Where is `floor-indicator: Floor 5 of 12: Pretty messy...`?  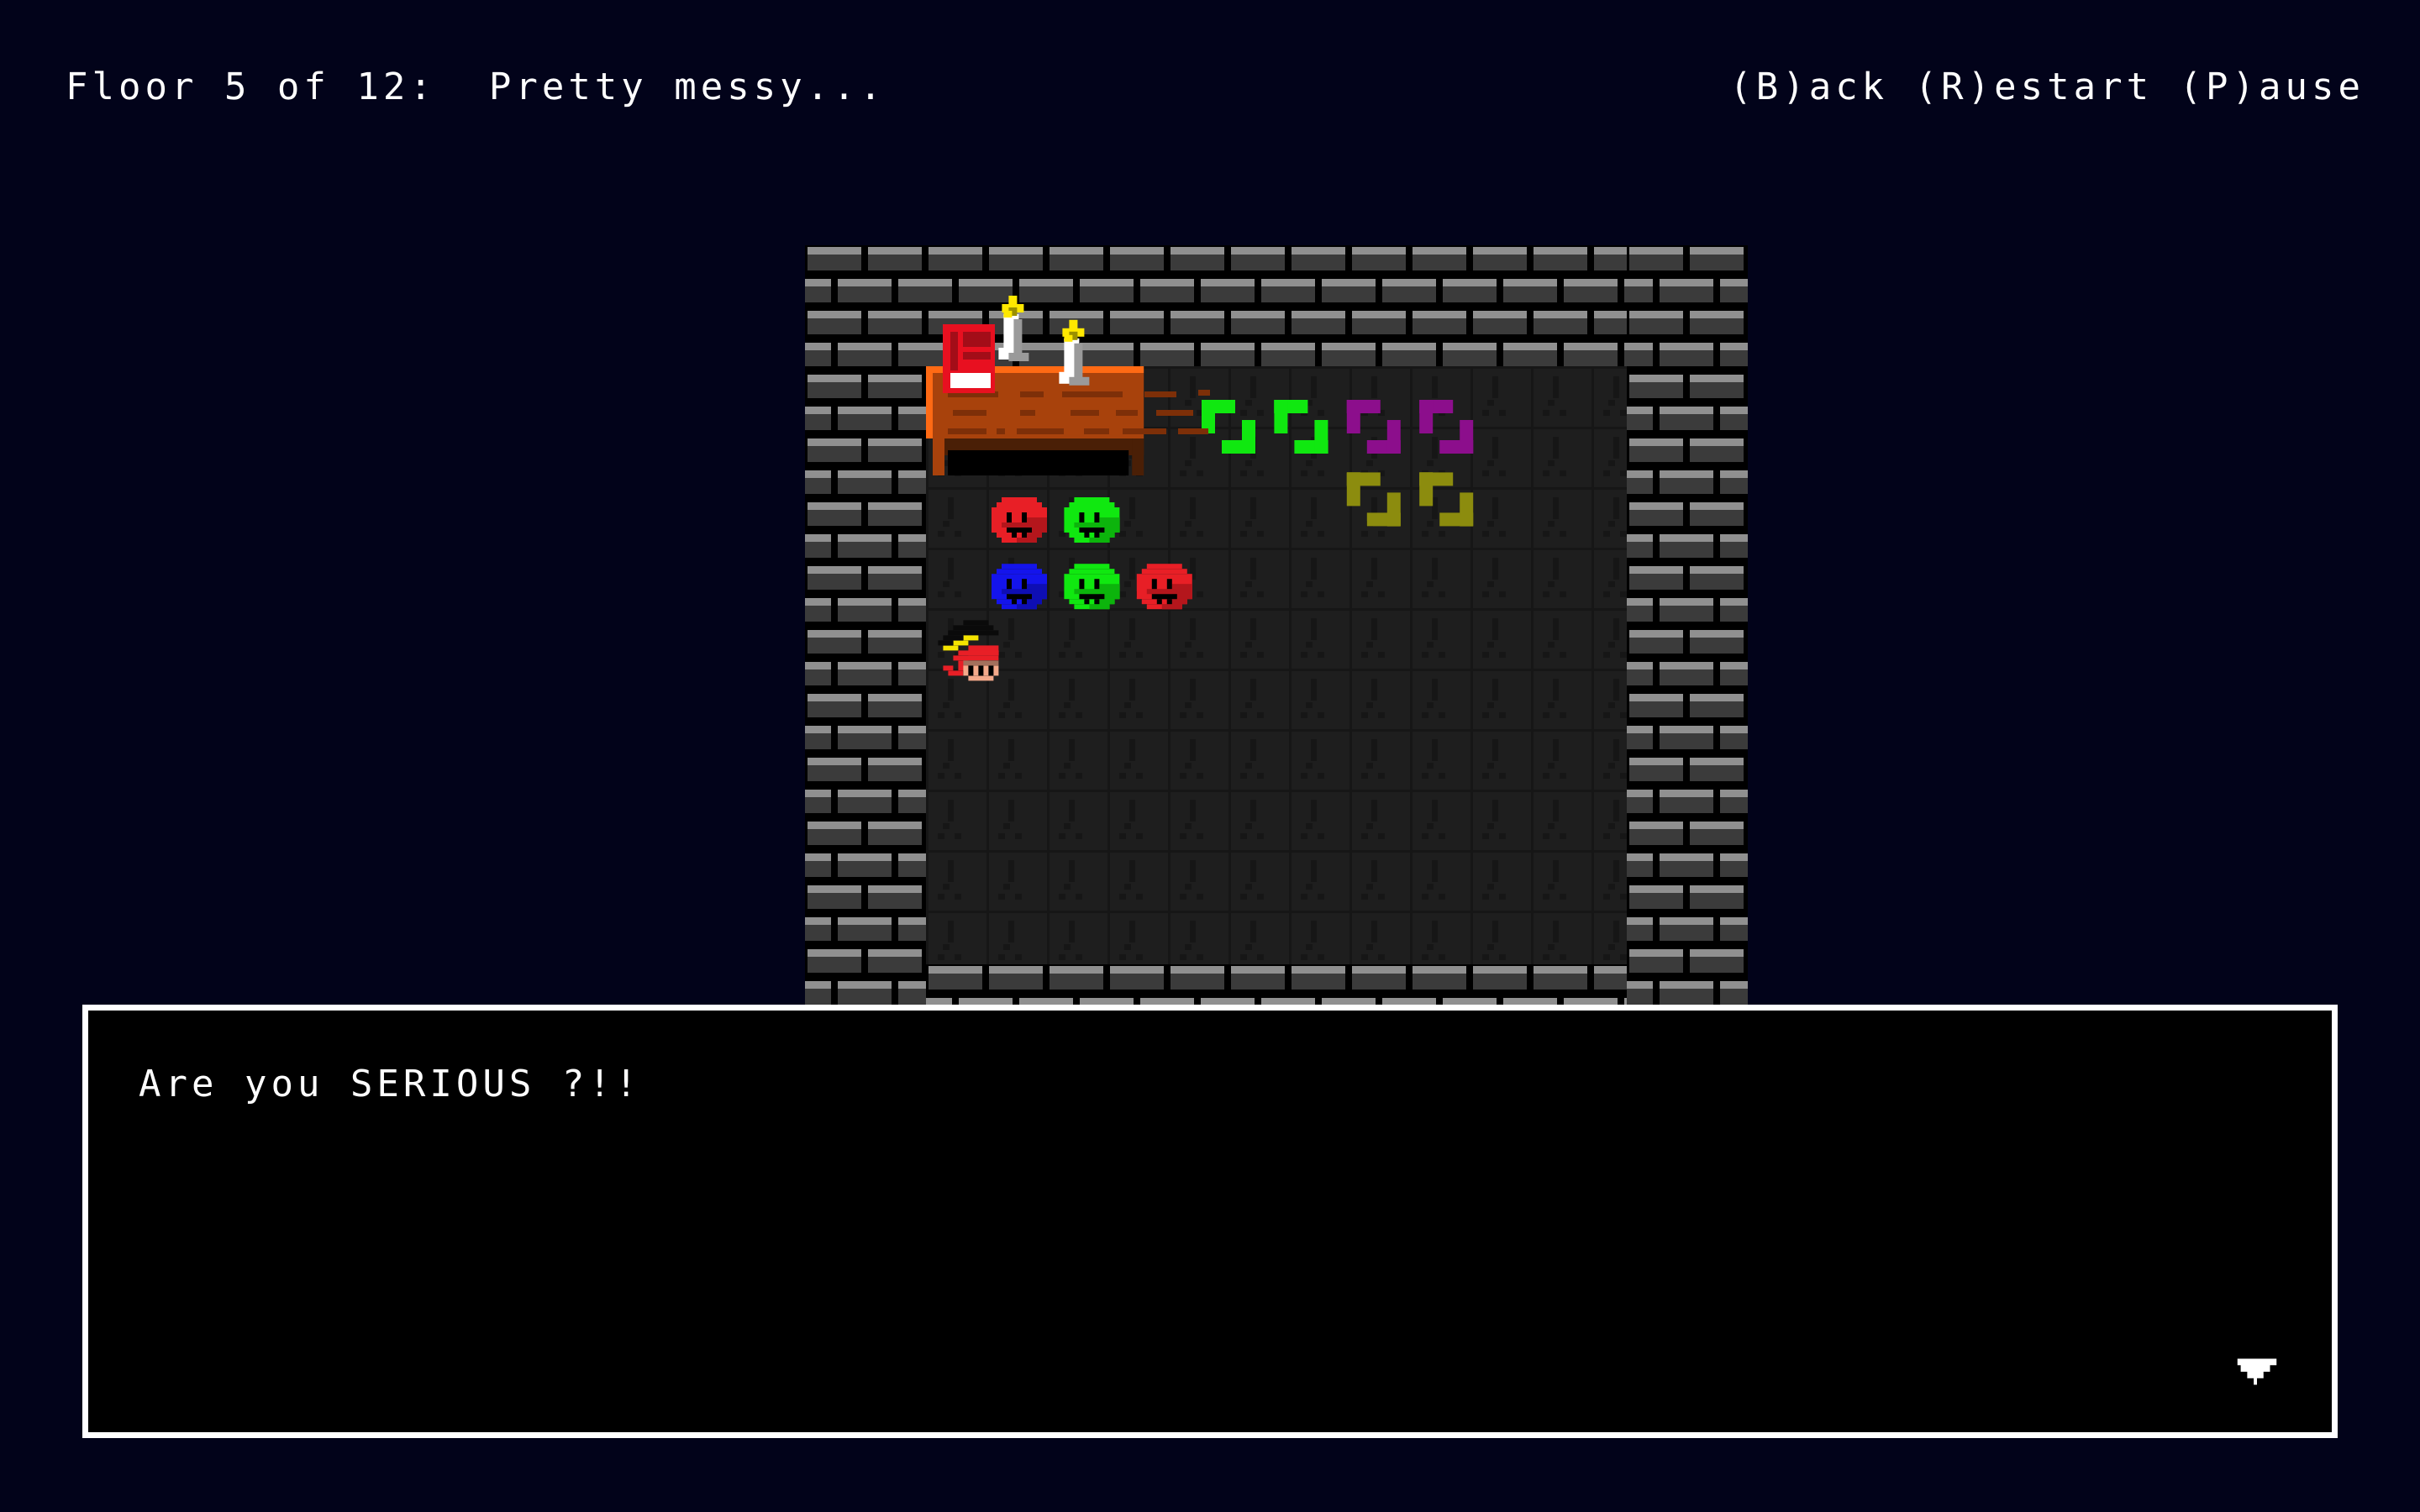
floor-indicator: Floor 5 of 12: Pretty messy... is located at coordinates (476, 87).